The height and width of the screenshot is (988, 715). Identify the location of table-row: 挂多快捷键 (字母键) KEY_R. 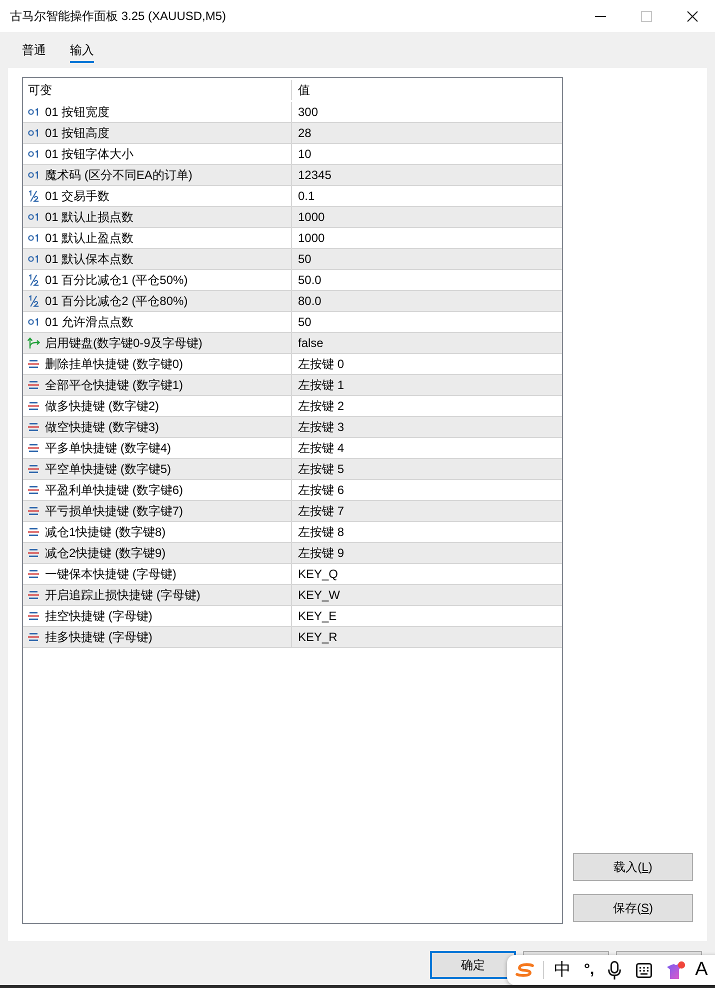
(292, 637).